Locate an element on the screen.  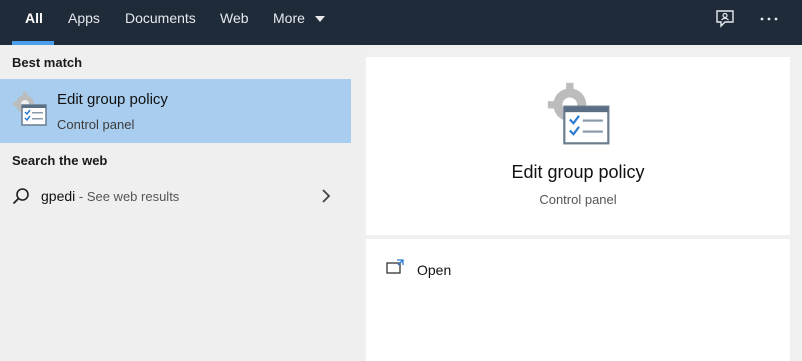
search-web-heading: Search the web is located at coordinates (60, 160).